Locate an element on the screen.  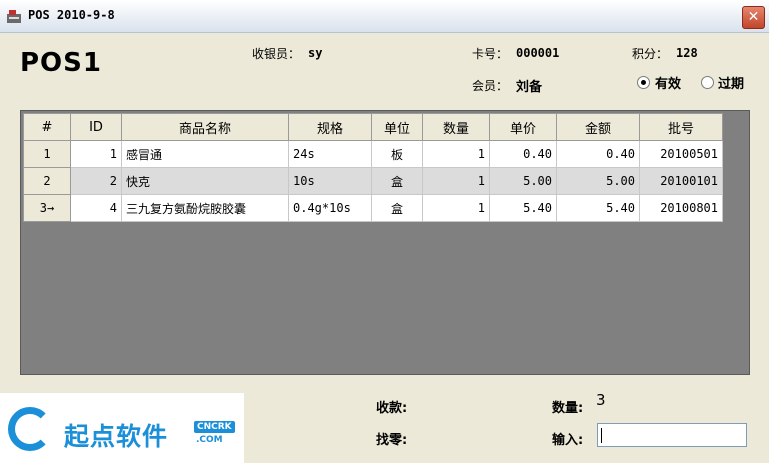
col-header-quantity: 数量 is located at coordinates (456, 127).